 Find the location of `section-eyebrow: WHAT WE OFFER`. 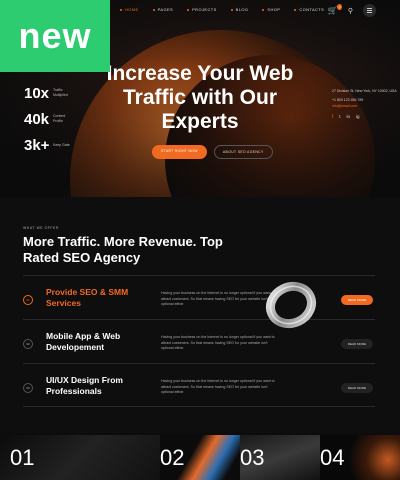

section-eyebrow: WHAT WE OFFER is located at coordinates (41, 228).